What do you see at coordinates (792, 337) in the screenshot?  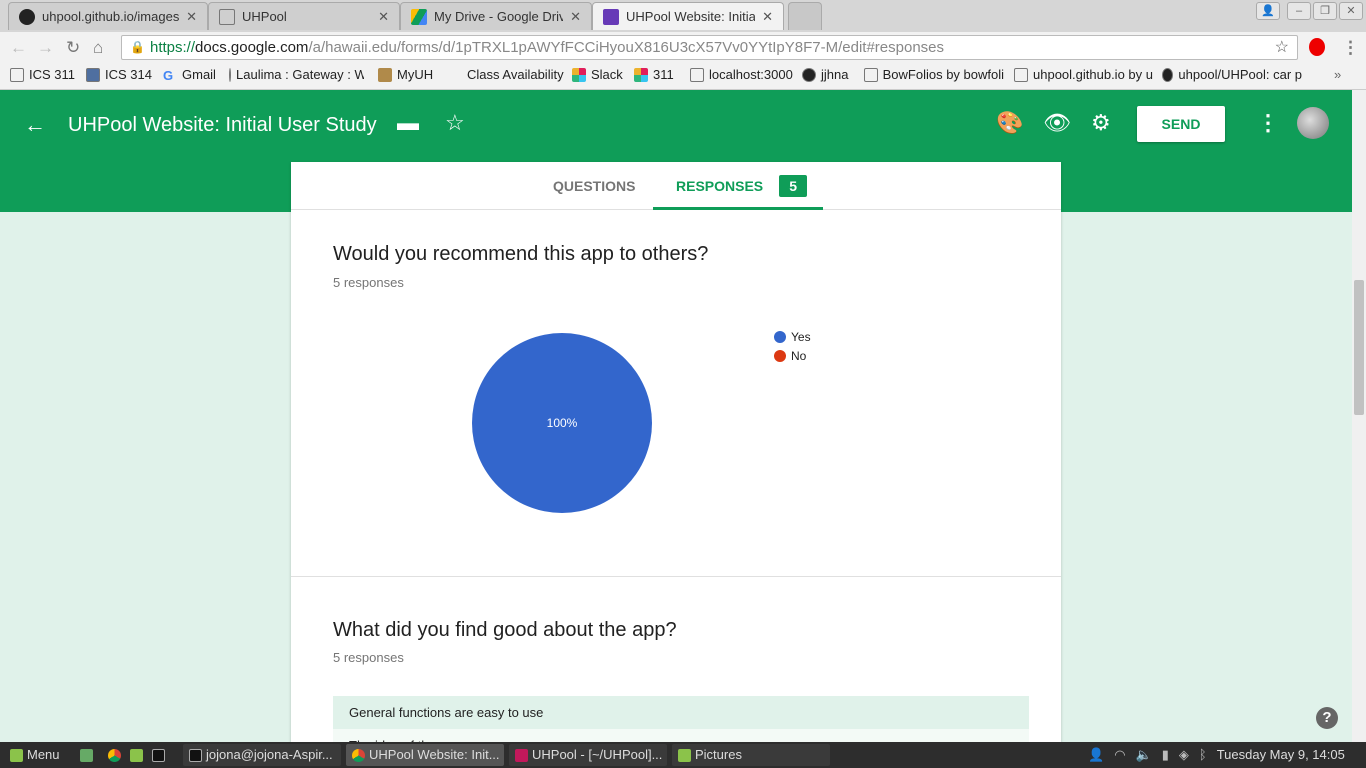 I see `legend-item-yes: Yes` at bounding box center [792, 337].